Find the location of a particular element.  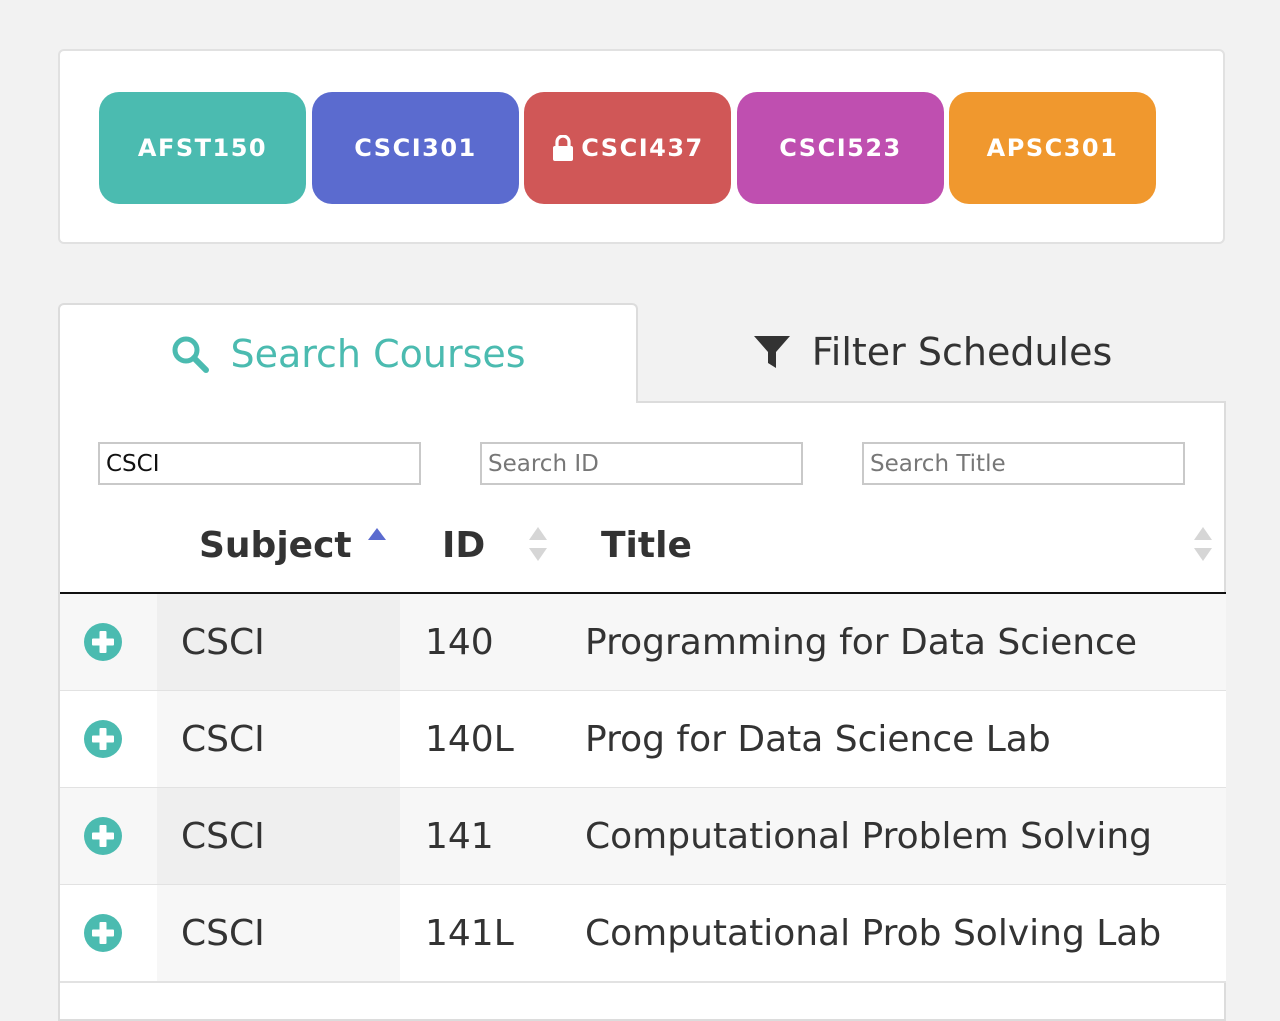

course-chip-label: CSCI301 is located at coordinates (415, 148).